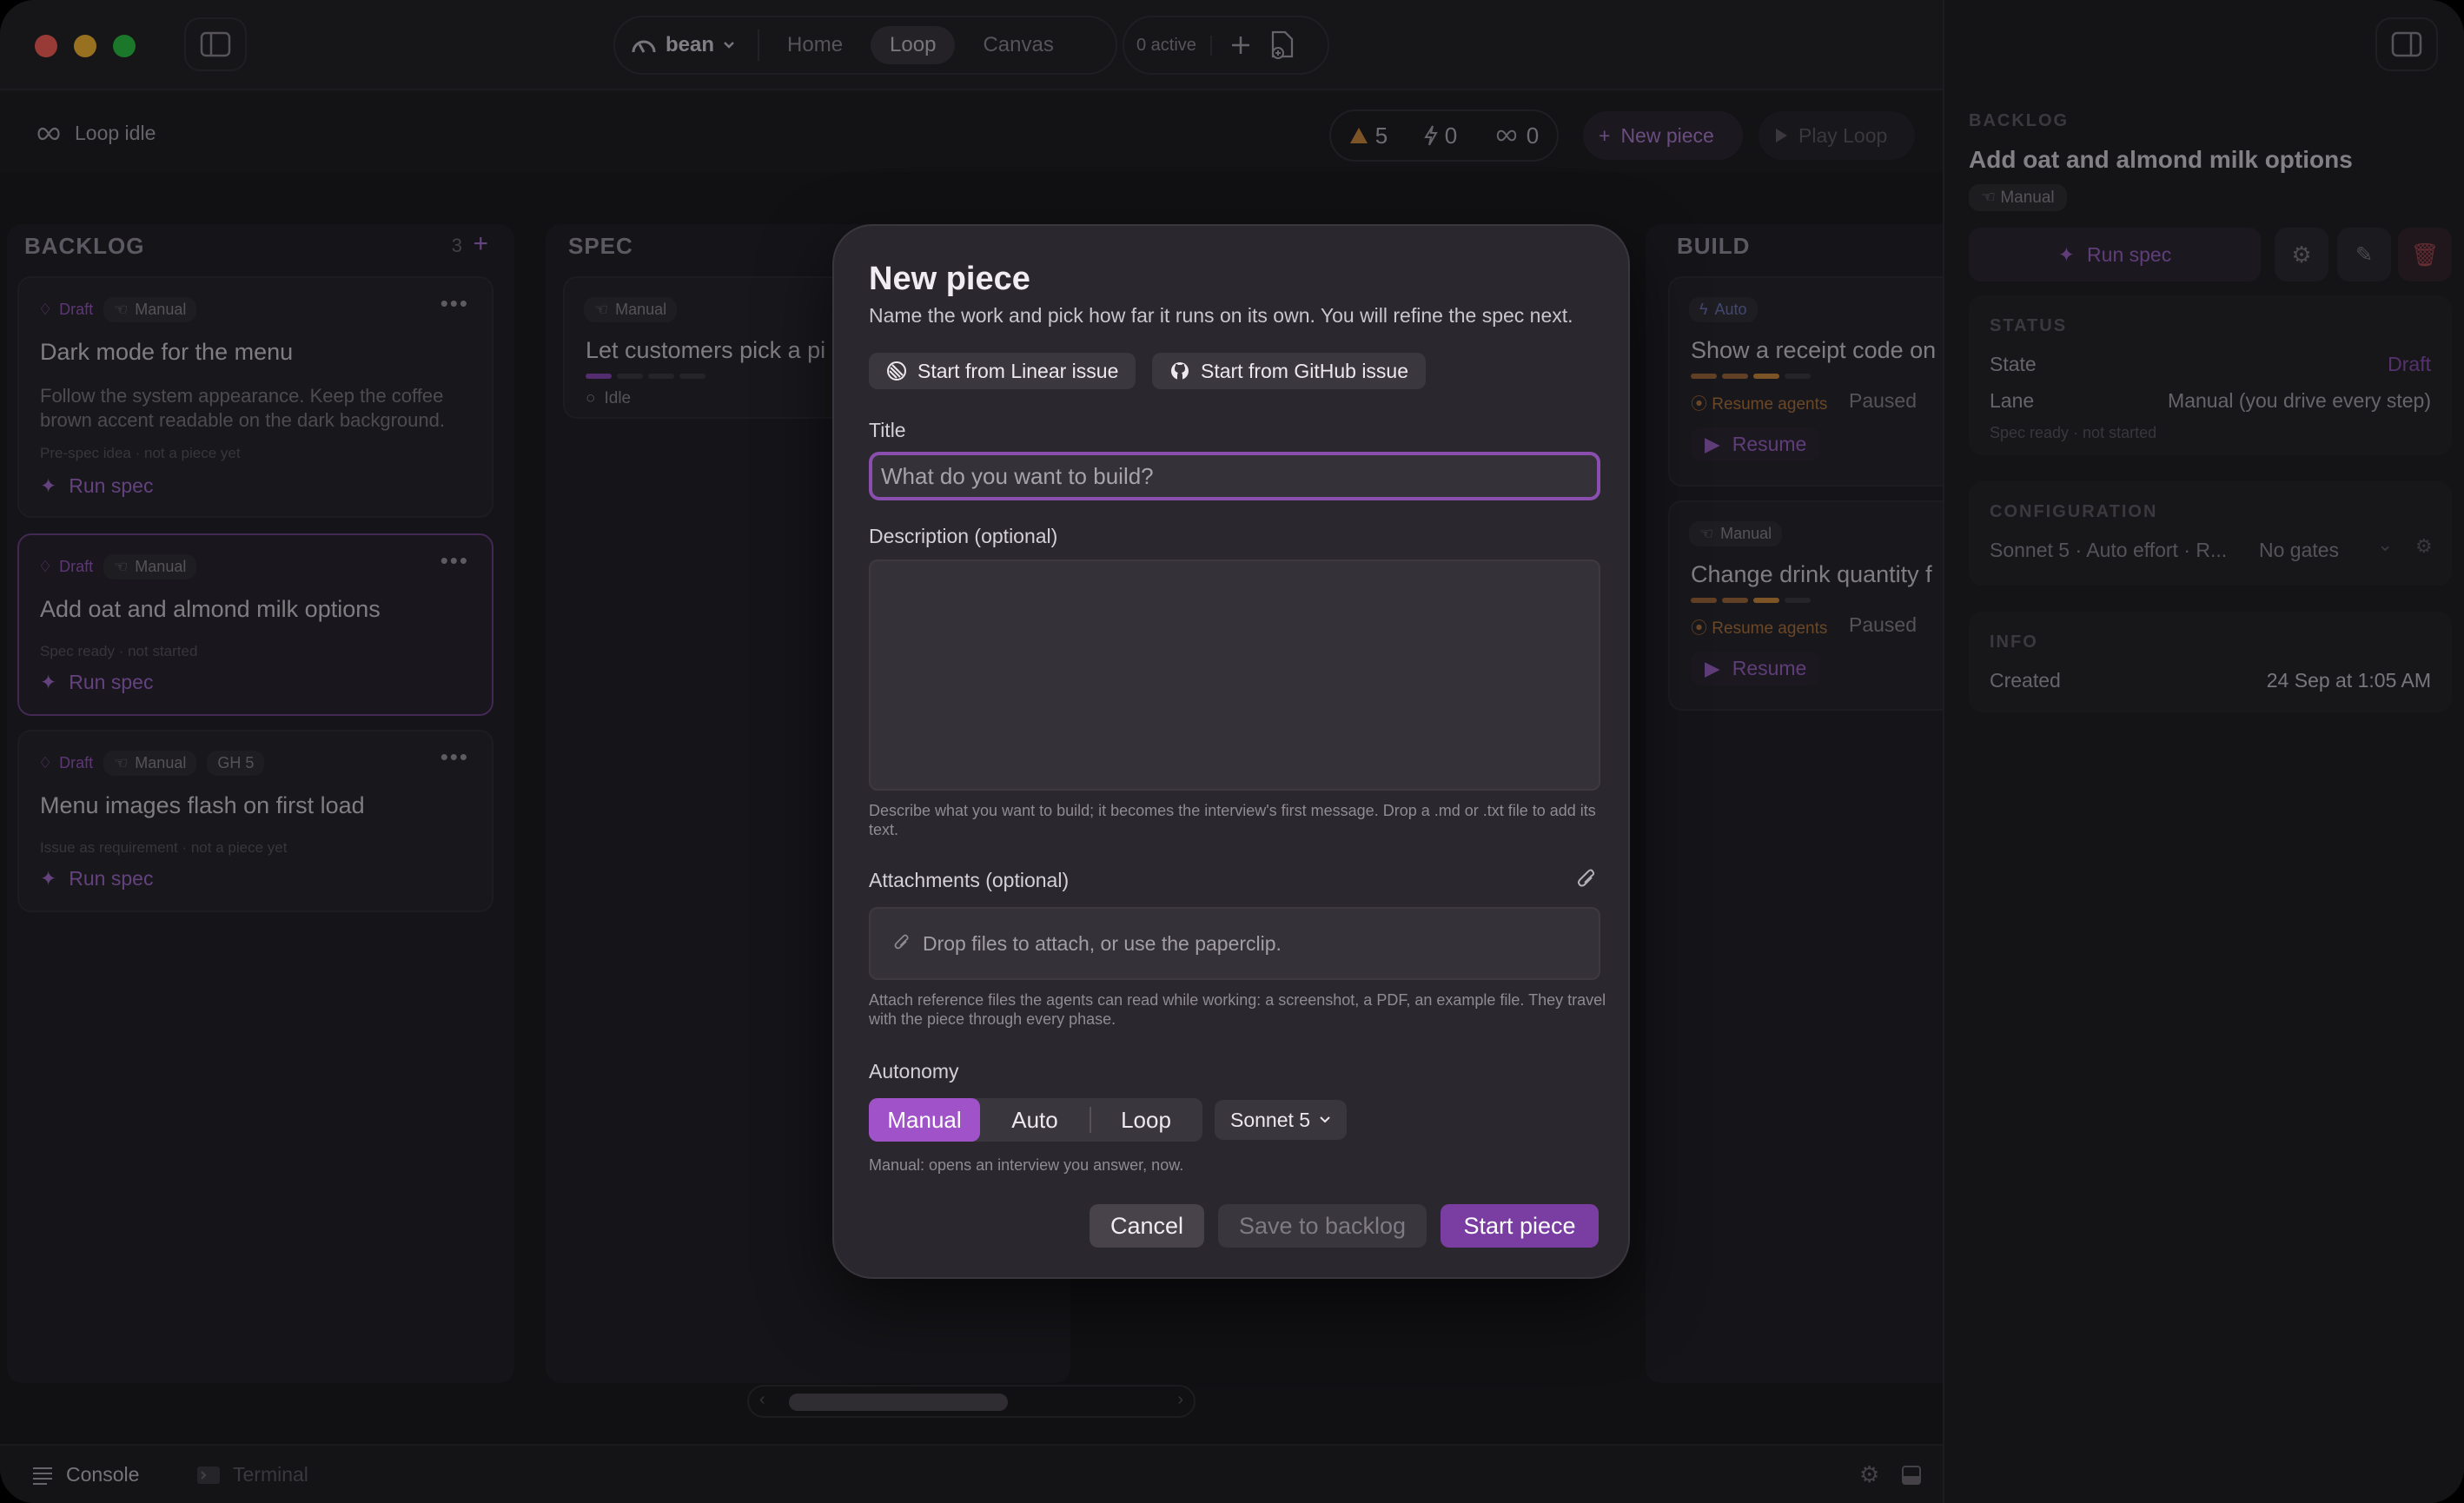 The height and width of the screenshot is (1503, 2464). I want to click on save-to-backlog-button: Save to backlog, so click(1322, 1226).